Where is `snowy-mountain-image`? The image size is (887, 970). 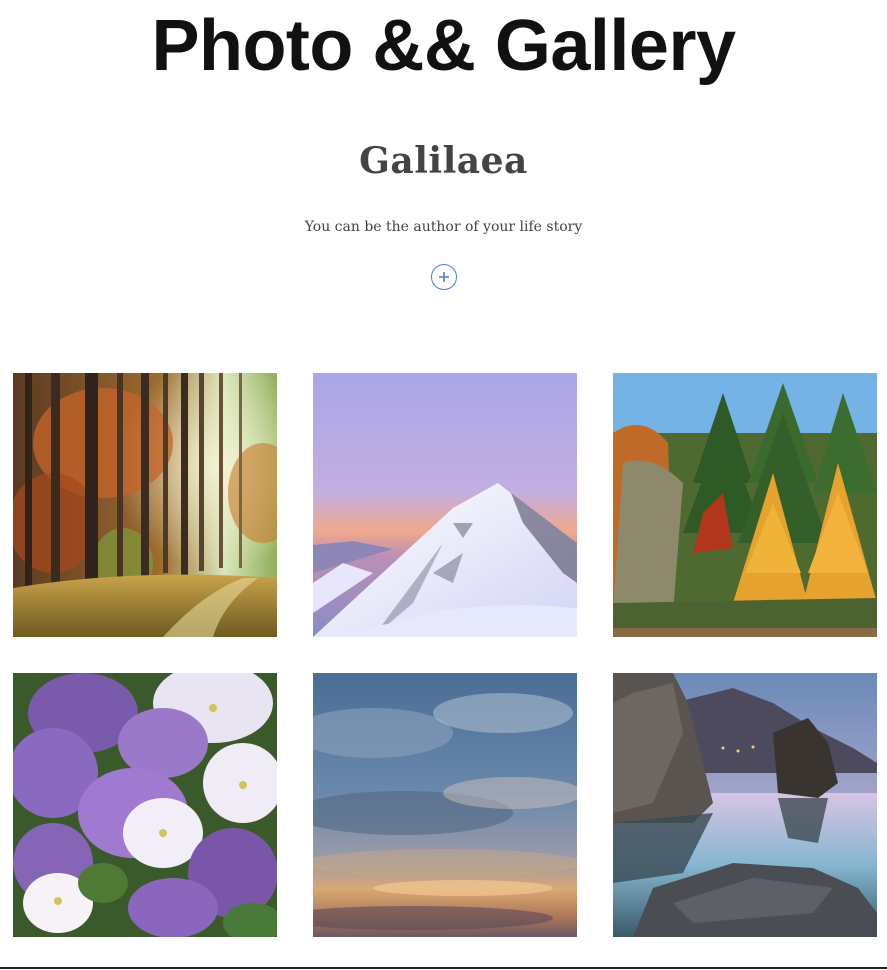 snowy-mountain-image is located at coordinates (445, 505).